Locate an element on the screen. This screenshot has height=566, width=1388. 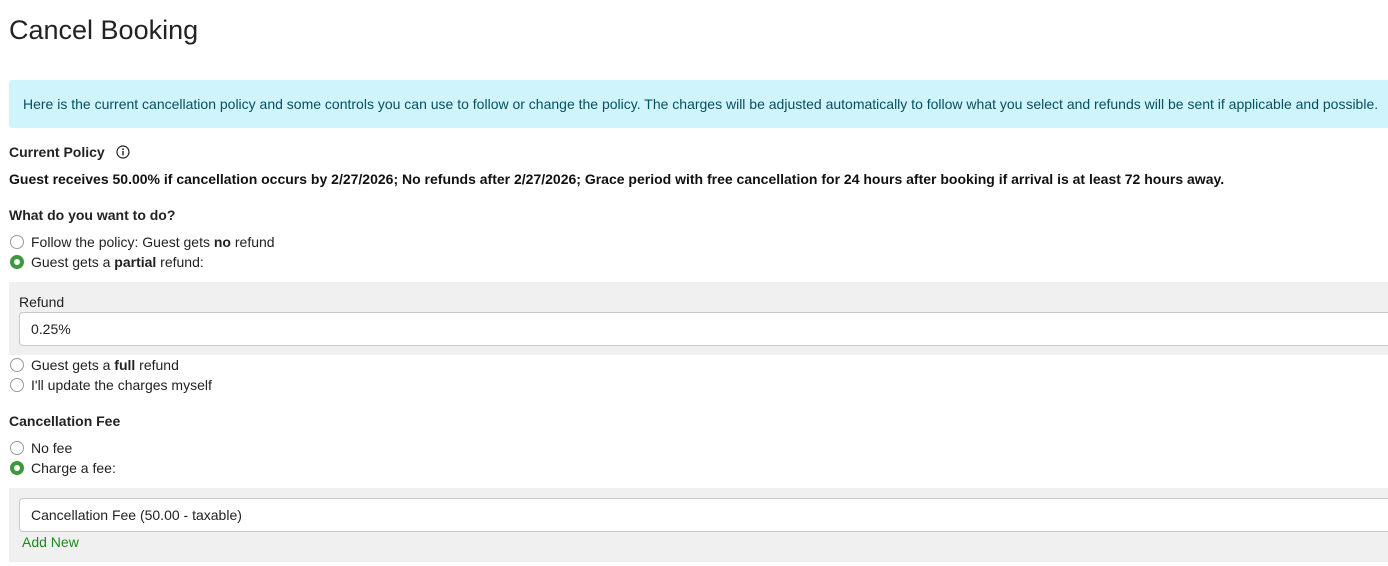
refund-input: 0.25% is located at coordinates (703, 329).